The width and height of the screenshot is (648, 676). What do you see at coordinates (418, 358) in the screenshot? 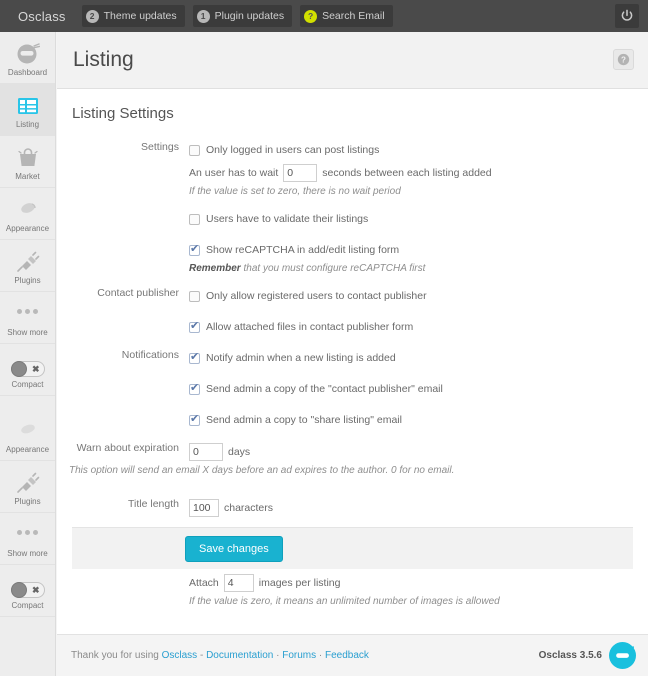
I see `notify-admin-row: Notify admin when a new listing is added` at bounding box center [418, 358].